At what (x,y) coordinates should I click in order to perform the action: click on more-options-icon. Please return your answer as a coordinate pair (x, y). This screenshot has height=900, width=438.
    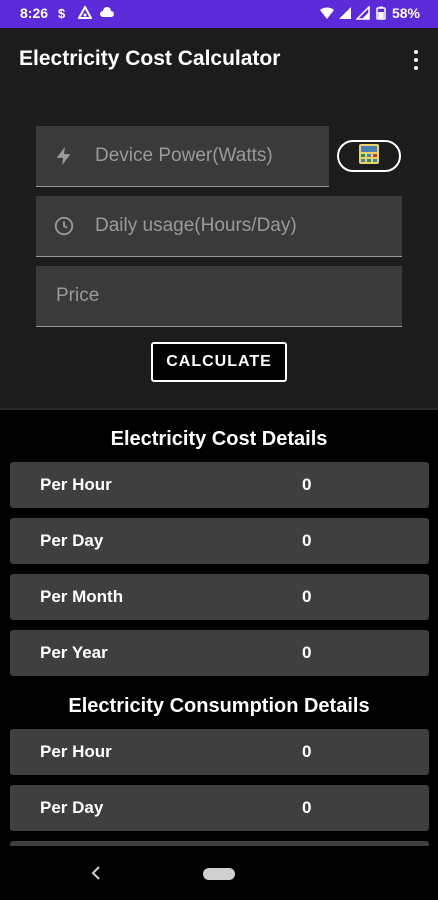
    Looking at the image, I should click on (416, 60).